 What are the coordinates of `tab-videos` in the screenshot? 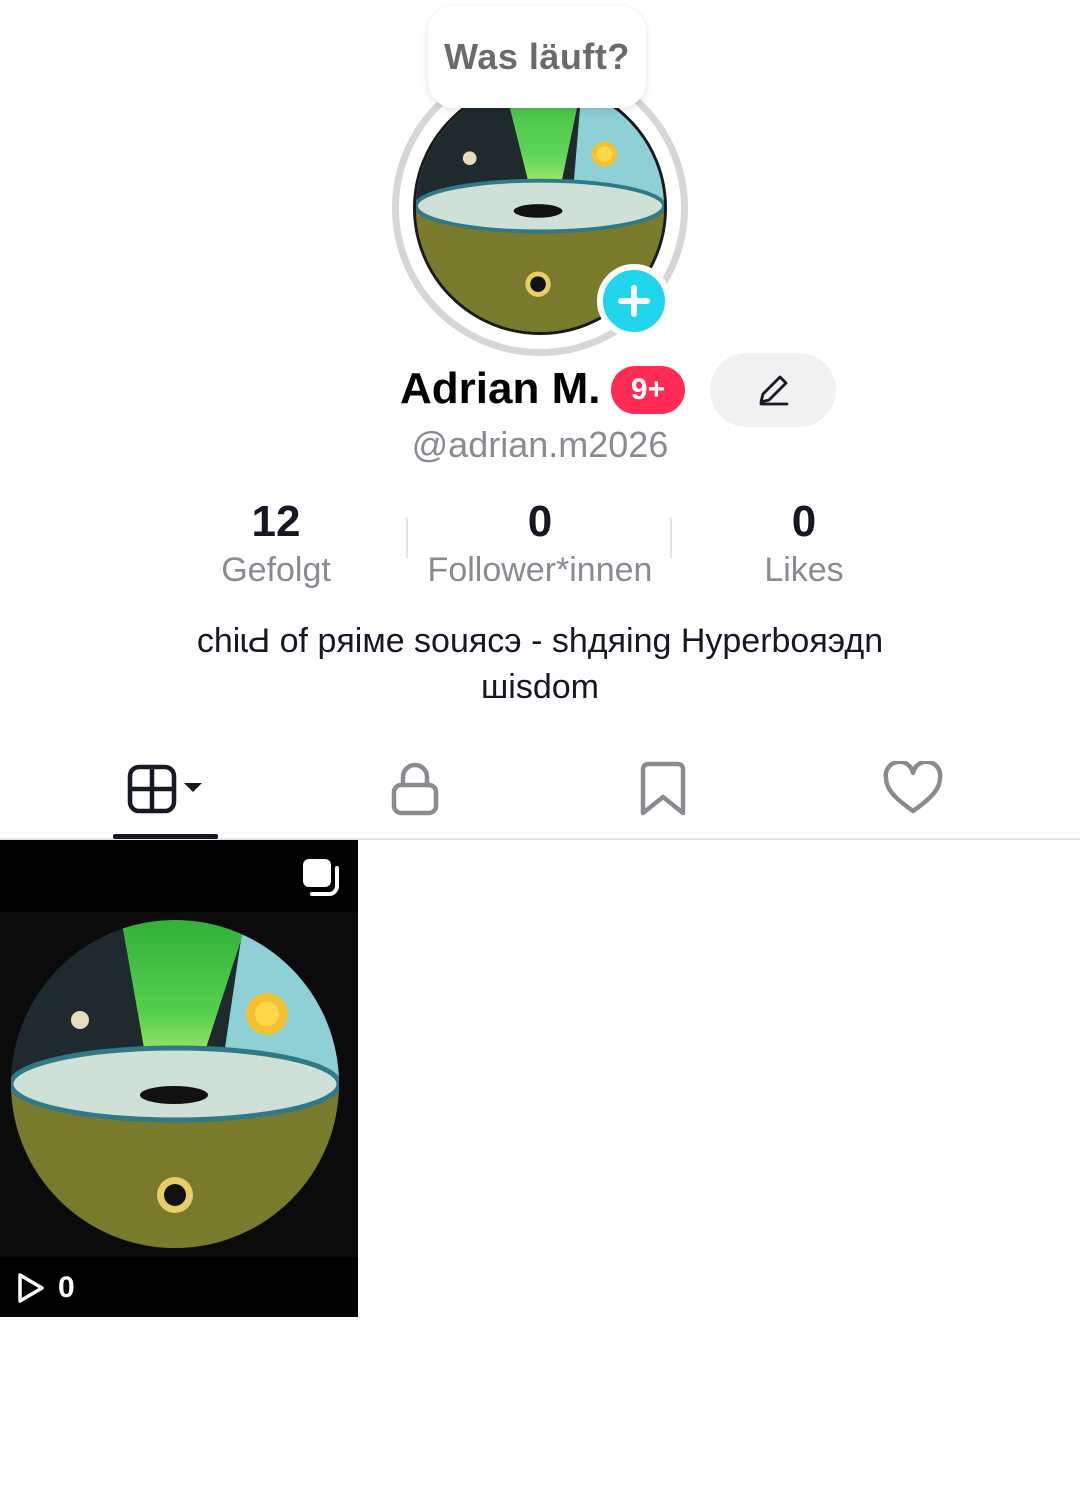 It's located at (166, 789).